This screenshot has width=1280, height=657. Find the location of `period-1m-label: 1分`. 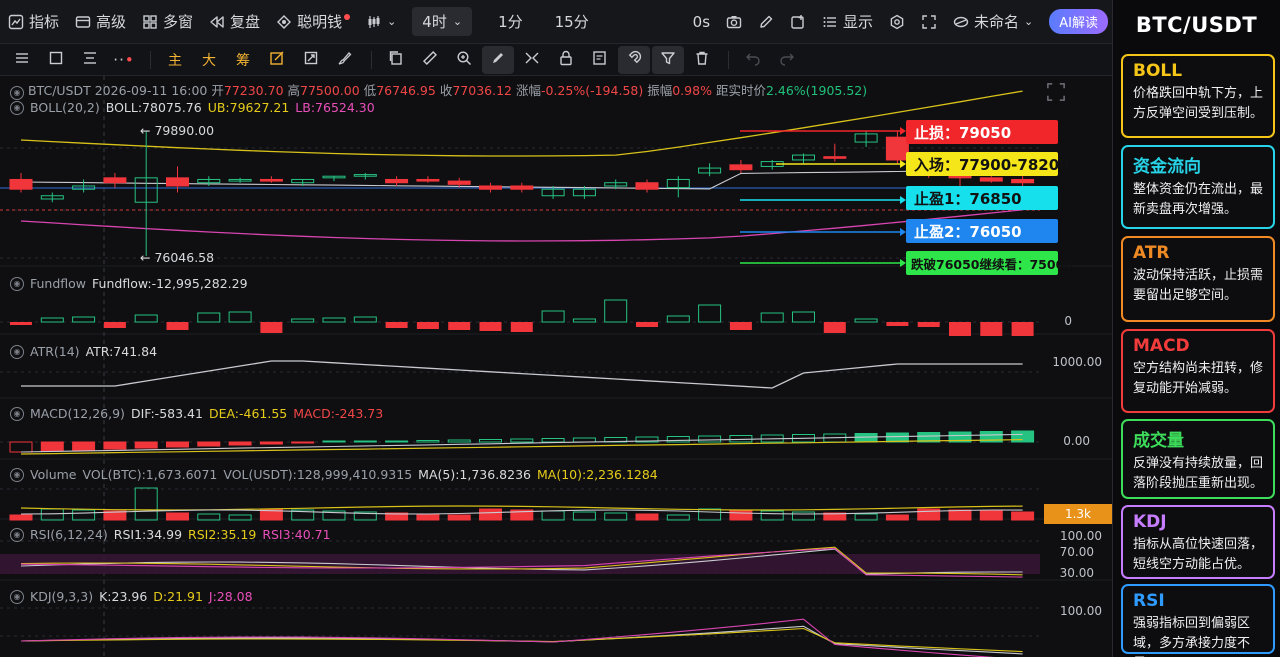

period-1m-label: 1分 is located at coordinates (510, 22).